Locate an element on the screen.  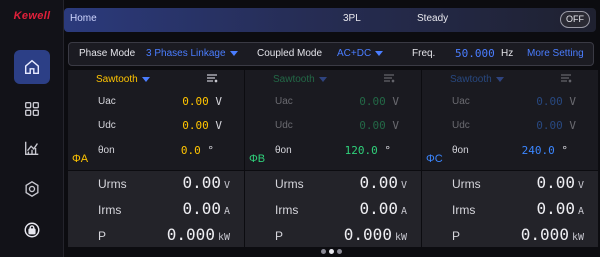
nav-home is located at coordinates (32, 67).